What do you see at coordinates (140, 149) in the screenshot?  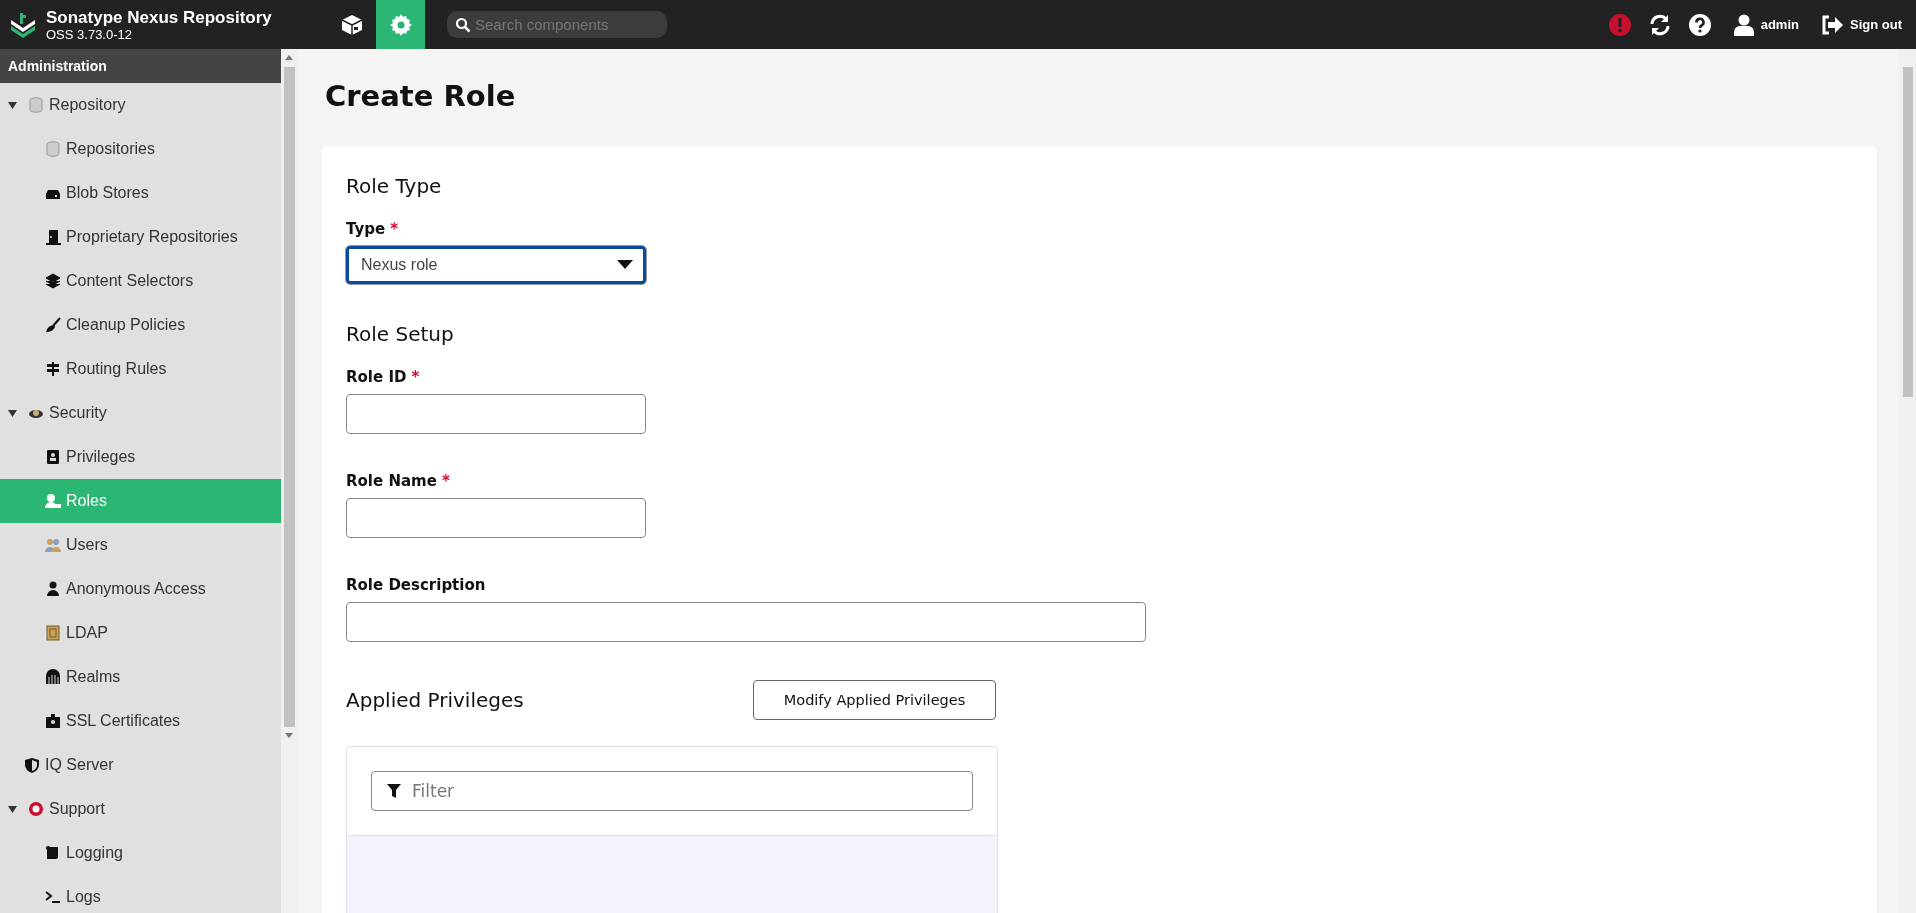 I see `sidebar-item: Repositories` at bounding box center [140, 149].